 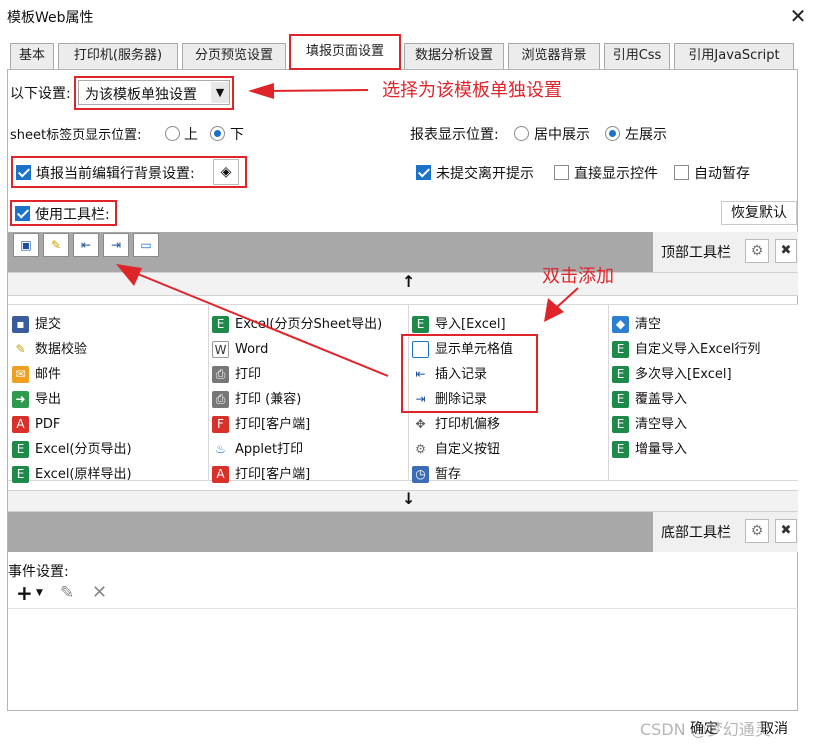 I want to click on annotation-box-use-toolbar, so click(x=63, y=213).